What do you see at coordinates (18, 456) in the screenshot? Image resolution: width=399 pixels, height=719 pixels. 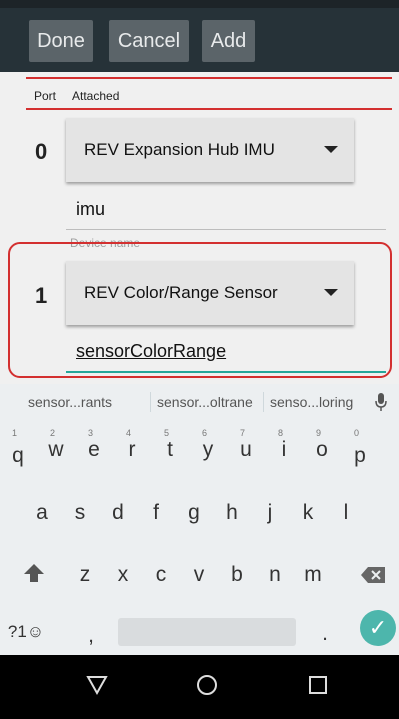 I see `key-q: q` at bounding box center [18, 456].